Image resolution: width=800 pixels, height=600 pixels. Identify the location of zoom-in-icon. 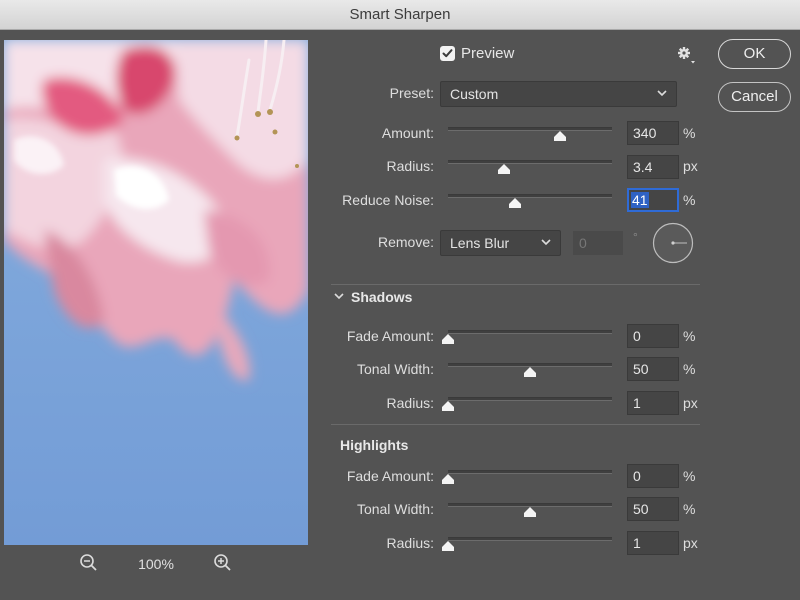
(223, 563).